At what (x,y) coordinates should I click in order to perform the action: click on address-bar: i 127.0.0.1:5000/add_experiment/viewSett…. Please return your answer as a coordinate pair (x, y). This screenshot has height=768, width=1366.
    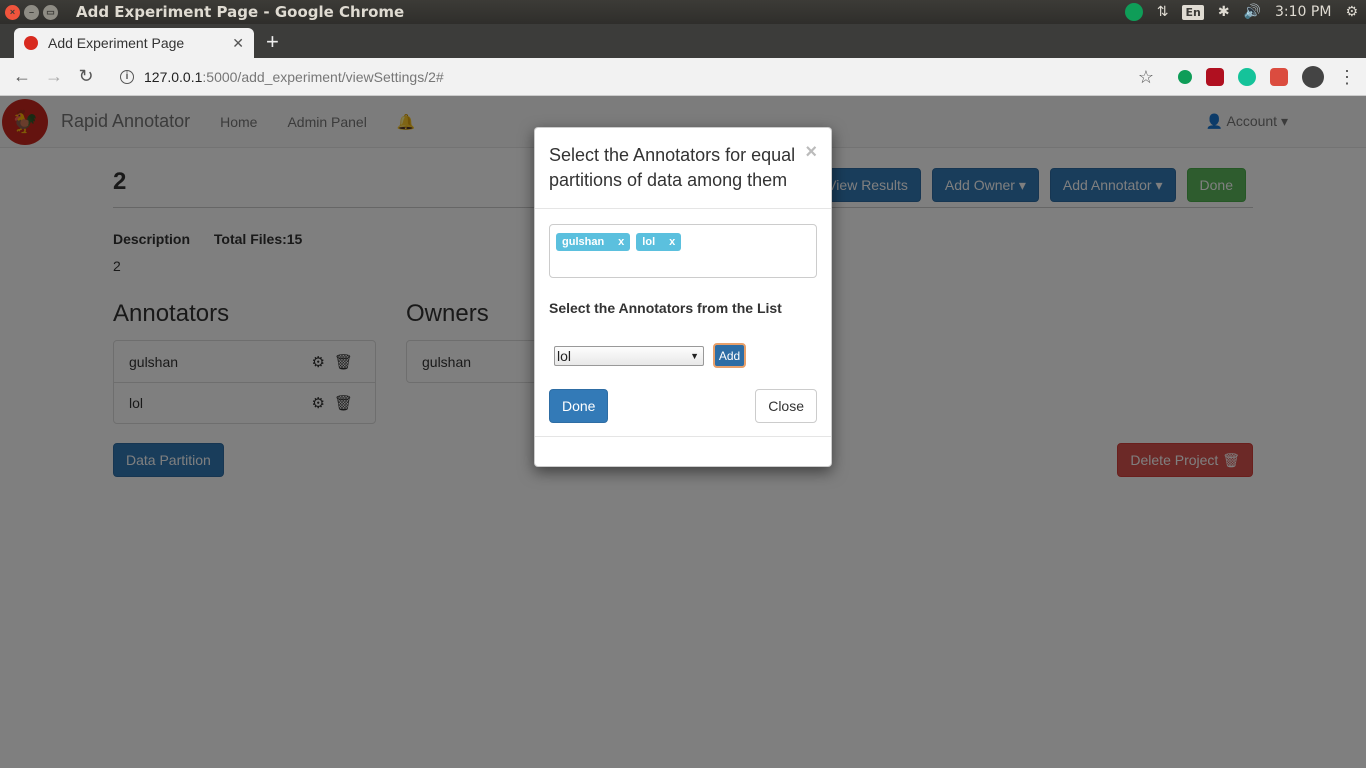
    Looking at the image, I should click on (282, 77).